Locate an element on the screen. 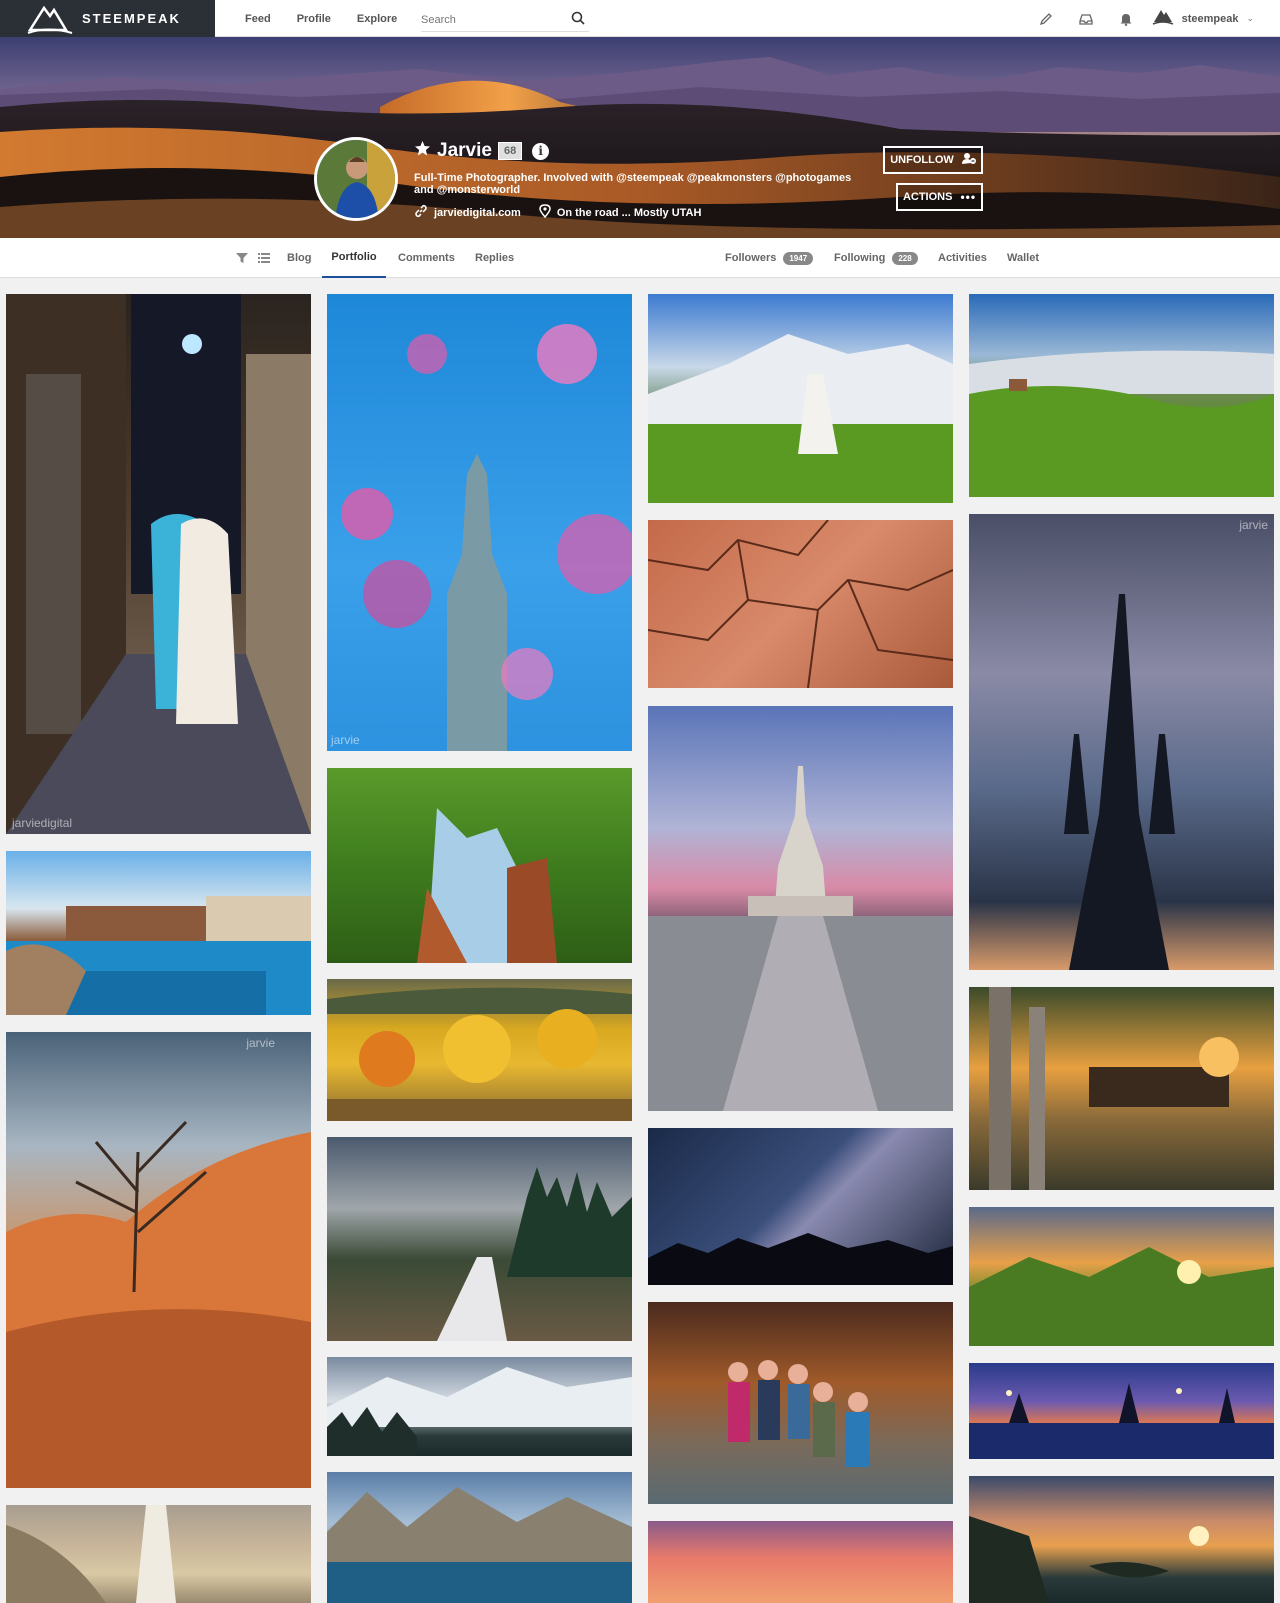  main-nav: Feed Profile Explore is located at coordinates (334, 18).